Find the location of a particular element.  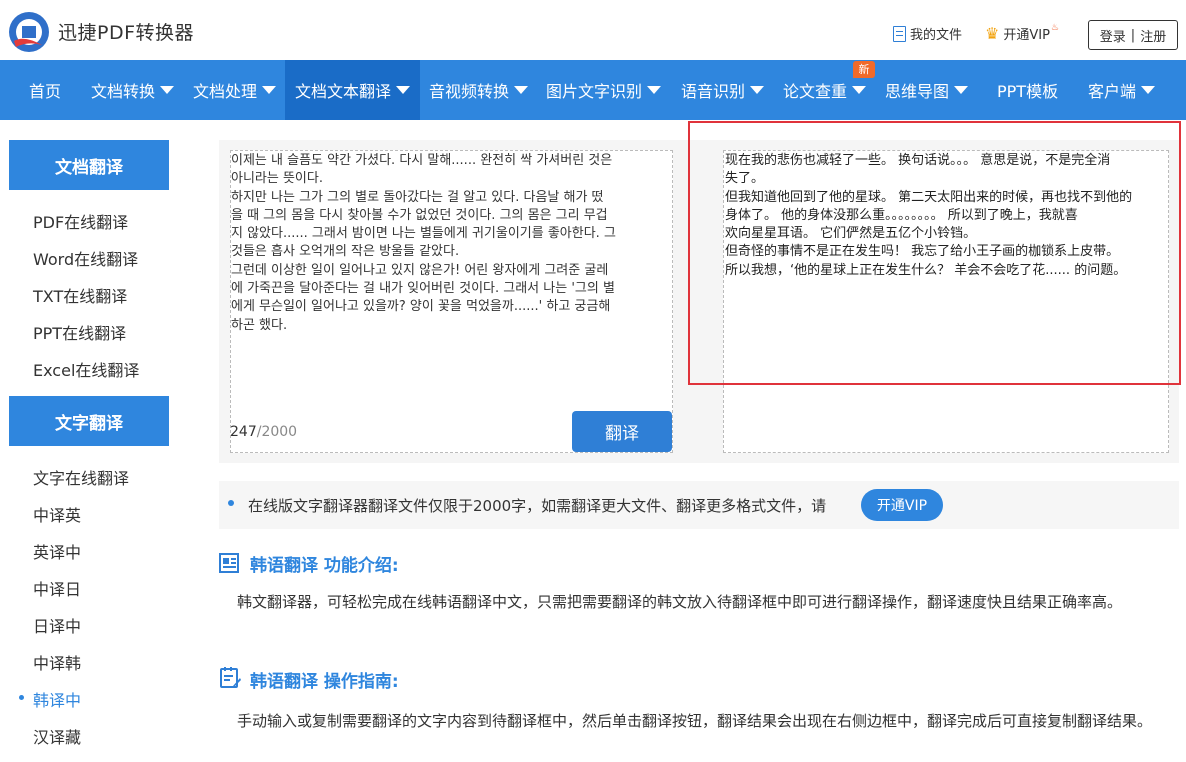

sidebar-item-ko-zh: 韩译中 is located at coordinates (57, 699).